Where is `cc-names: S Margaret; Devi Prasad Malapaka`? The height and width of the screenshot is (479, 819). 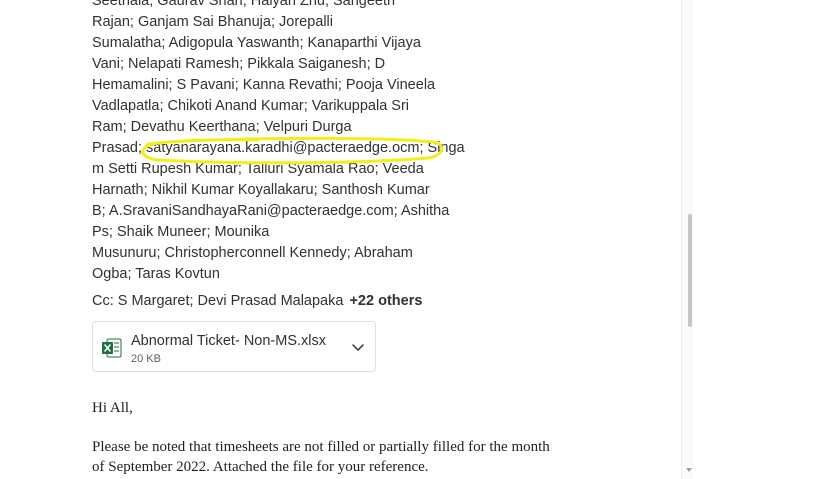 cc-names: S Margaret; Devi Prasad Malapaka is located at coordinates (231, 301).